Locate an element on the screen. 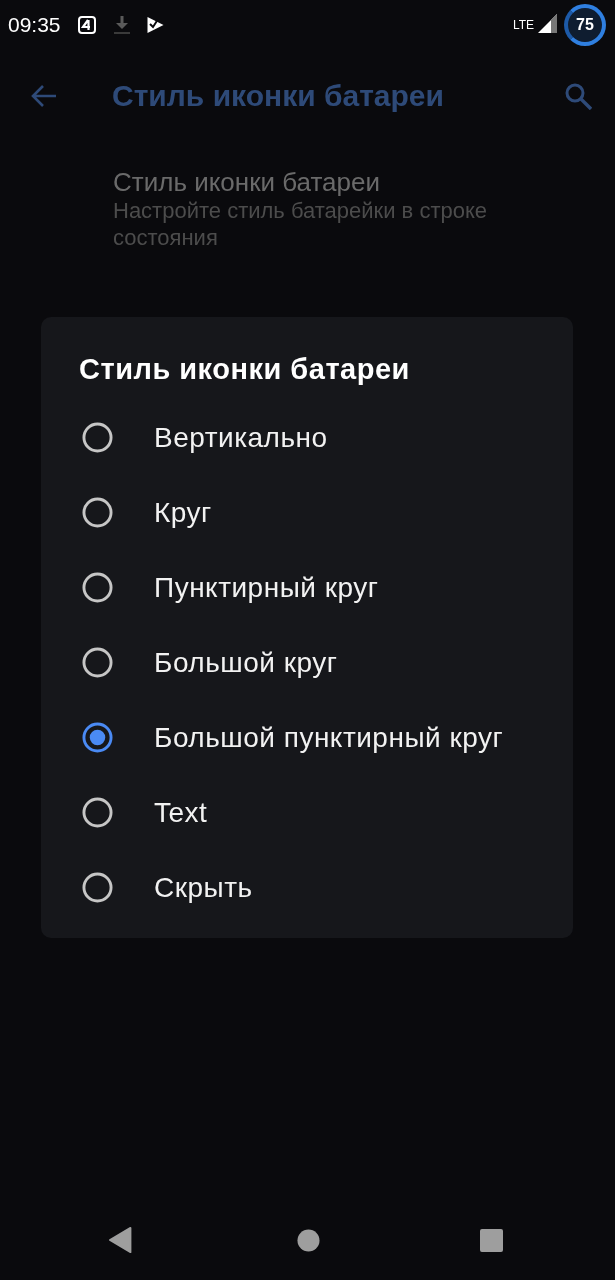  radio-option: Круг is located at coordinates (307, 512).